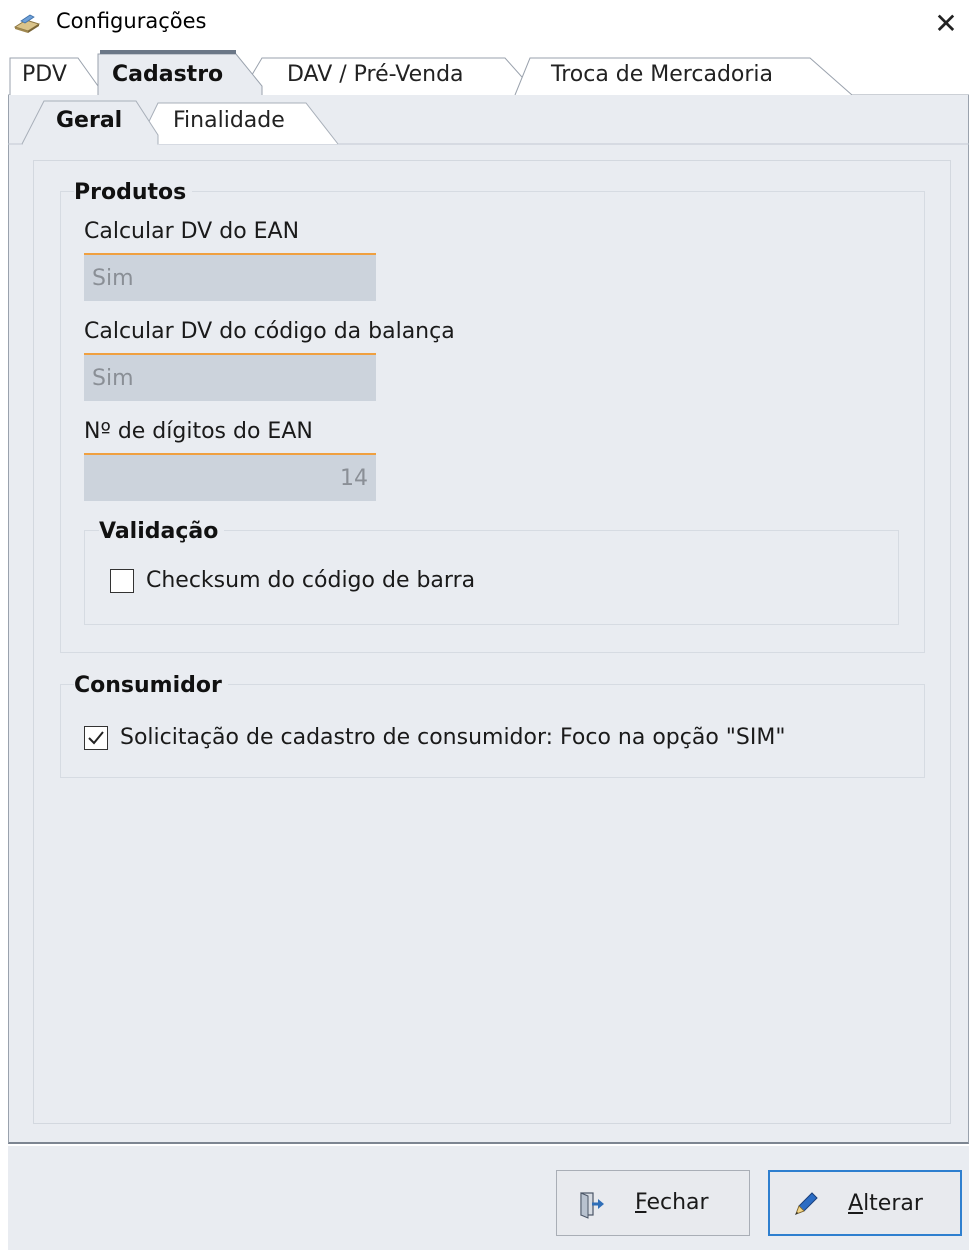  I want to click on fechar-button: Fechar, so click(653, 1203).